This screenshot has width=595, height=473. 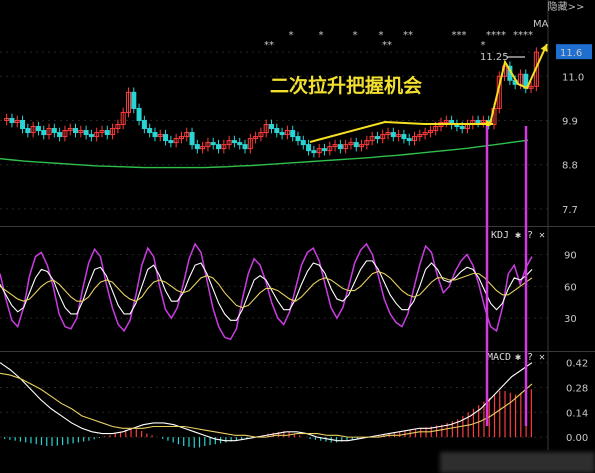 What do you see at coordinates (570, 121) in the screenshot?
I see `price-tick-label: 9.9` at bounding box center [570, 121].